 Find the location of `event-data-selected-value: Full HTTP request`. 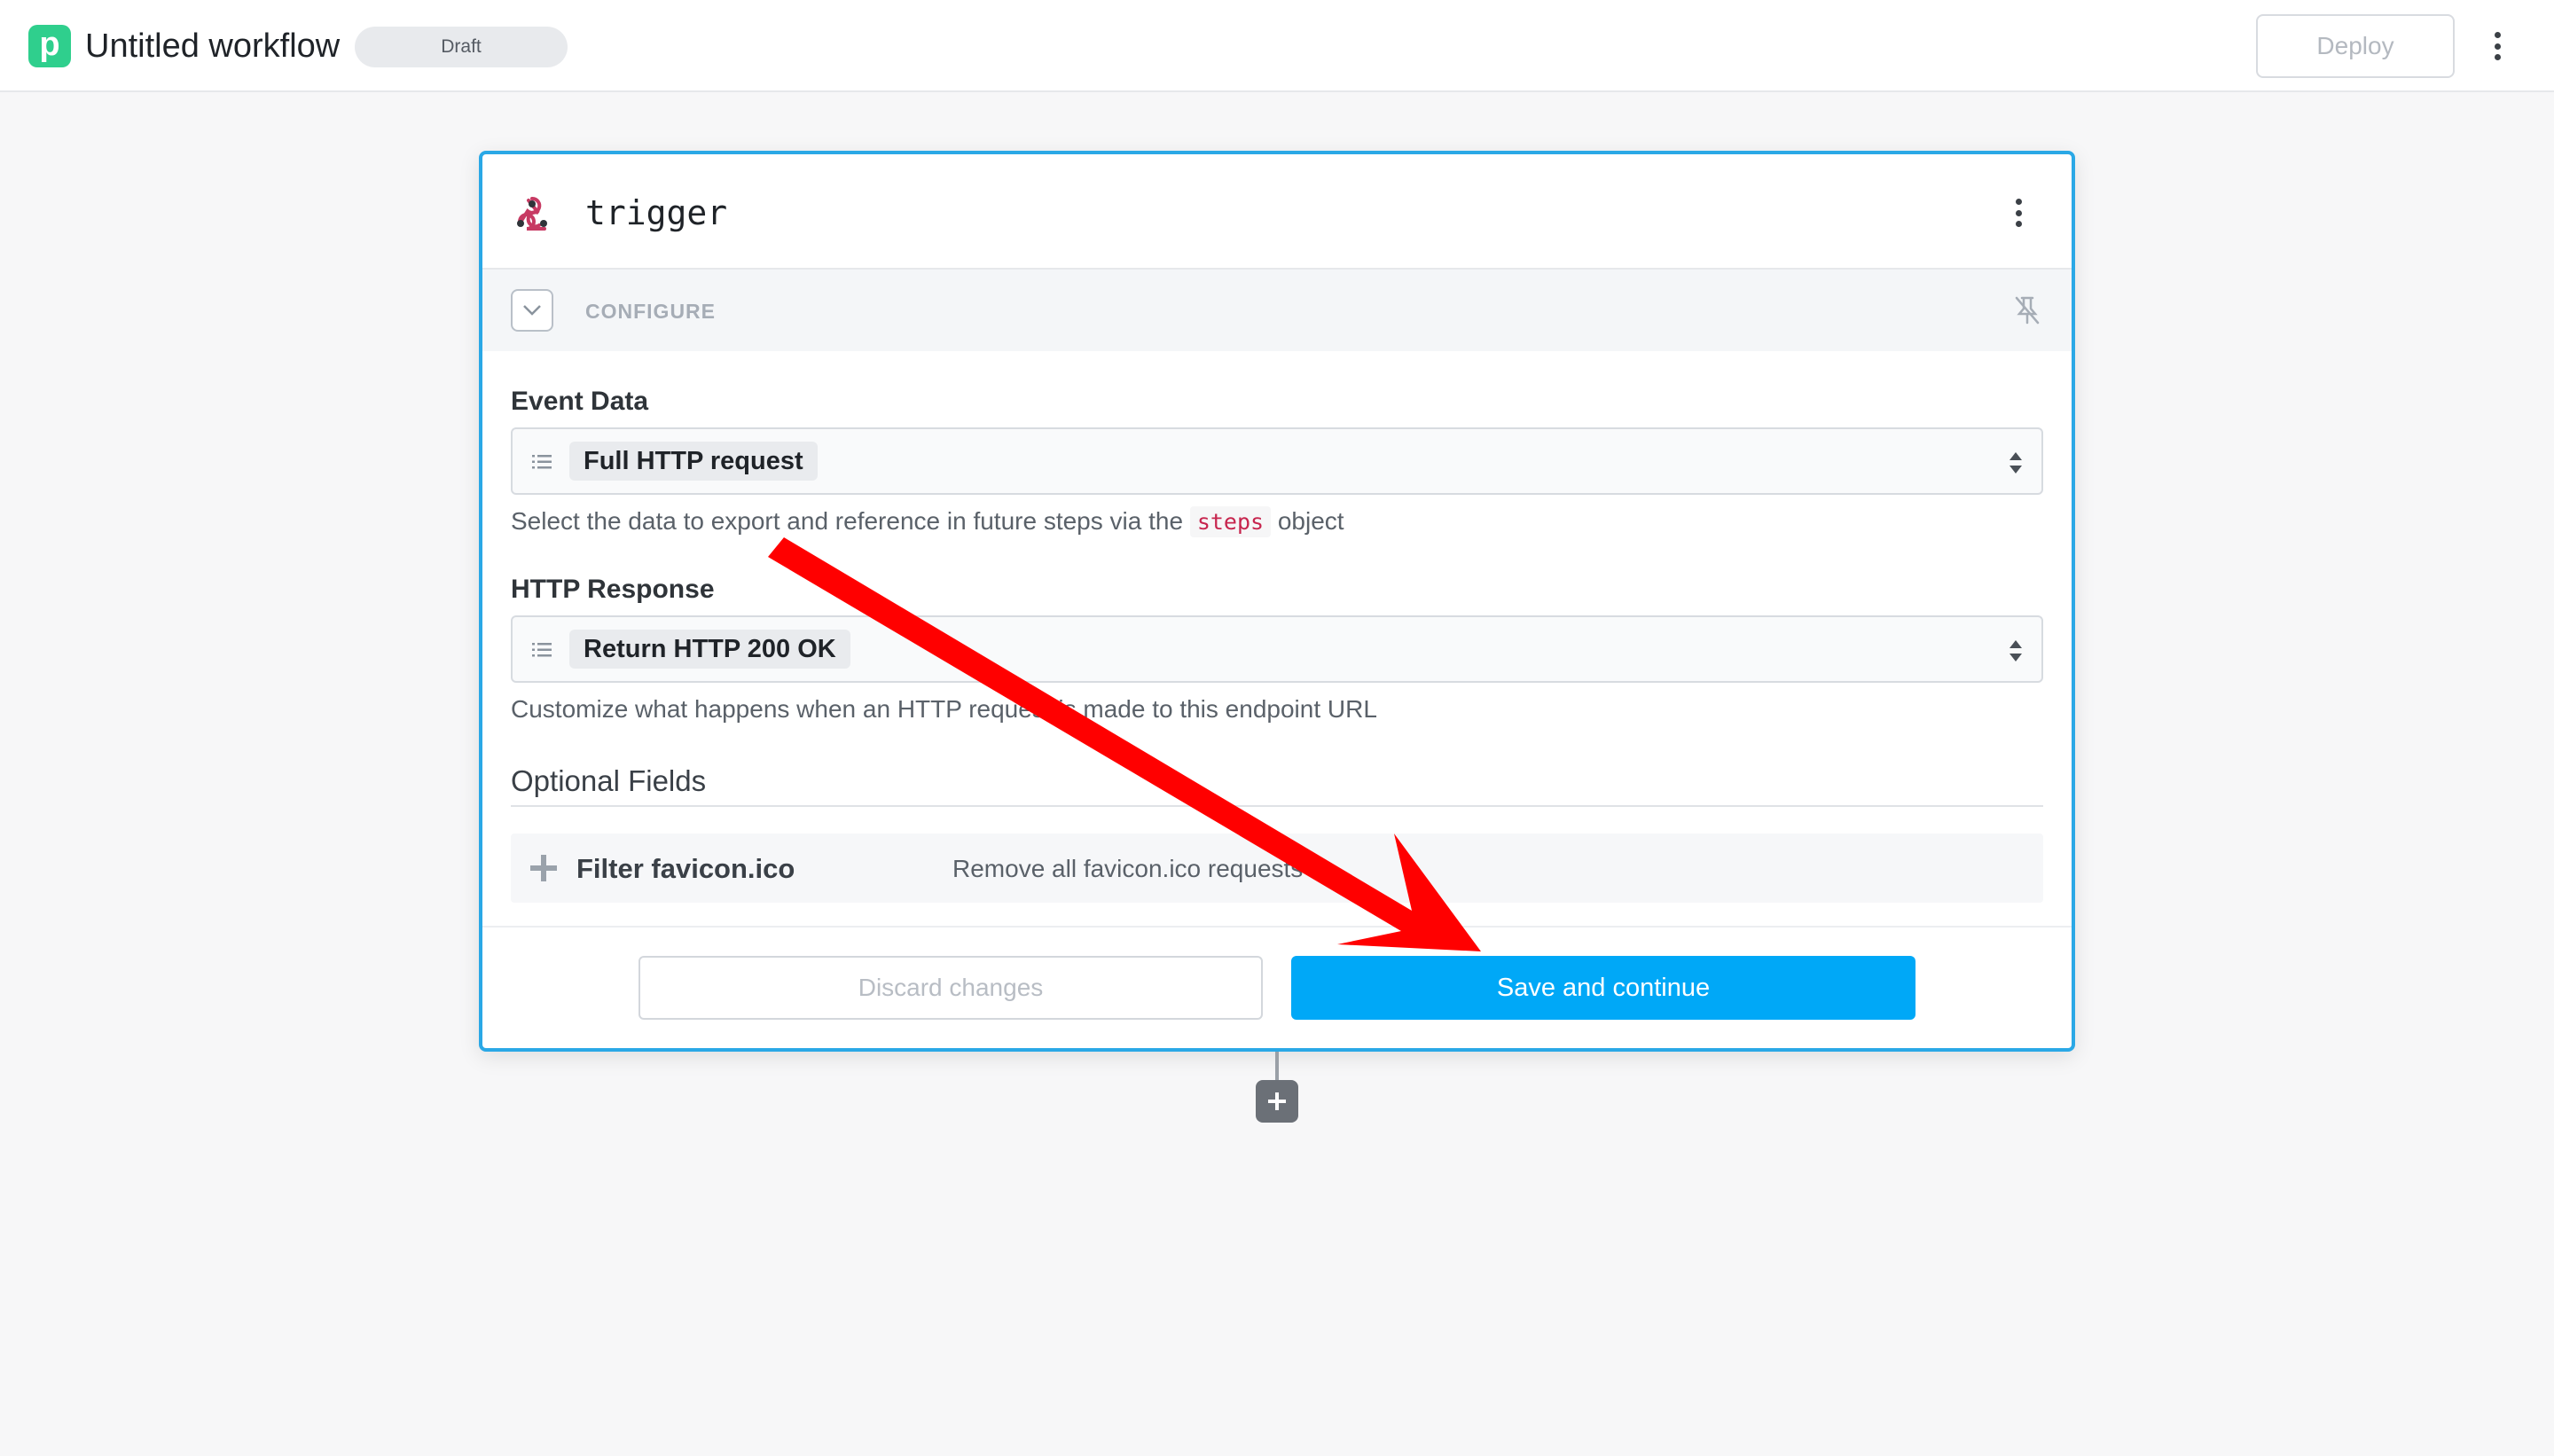

event-data-selected-value: Full HTTP request is located at coordinates (693, 461).